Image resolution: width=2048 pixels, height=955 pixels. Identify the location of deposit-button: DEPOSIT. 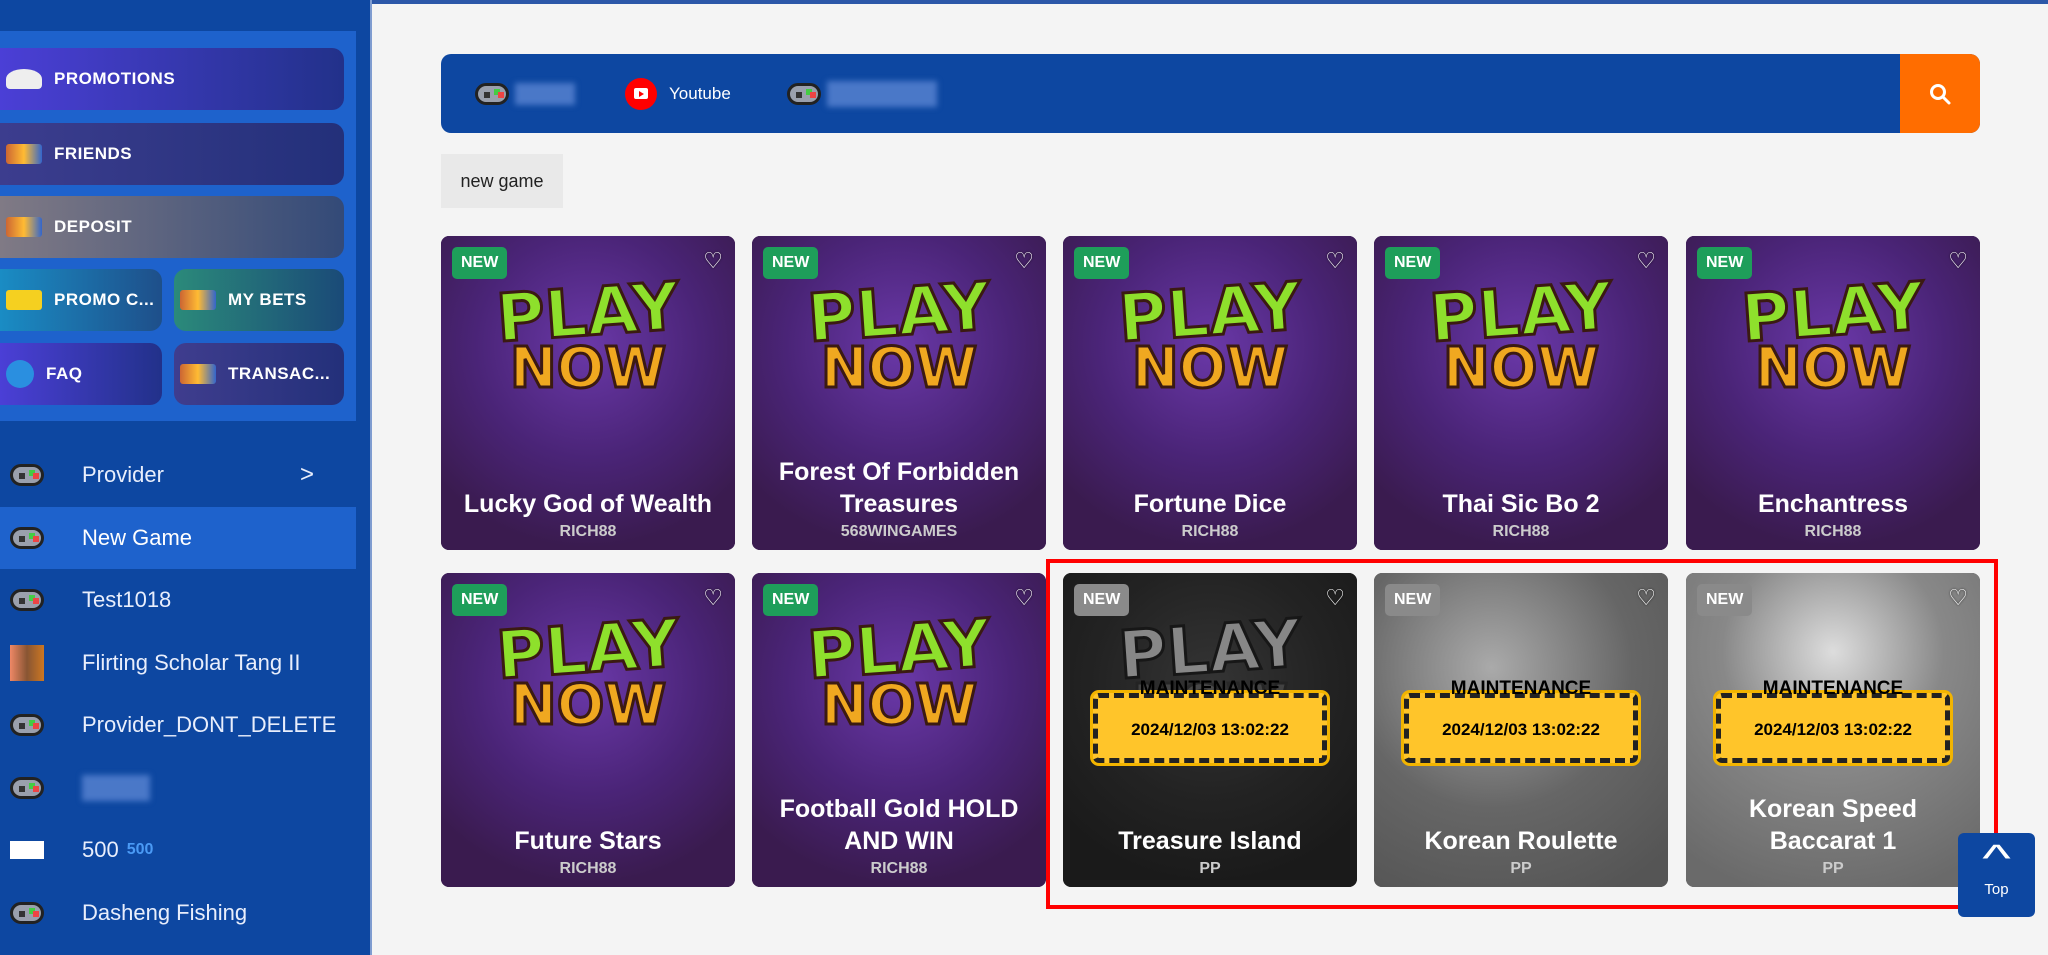
(172, 227).